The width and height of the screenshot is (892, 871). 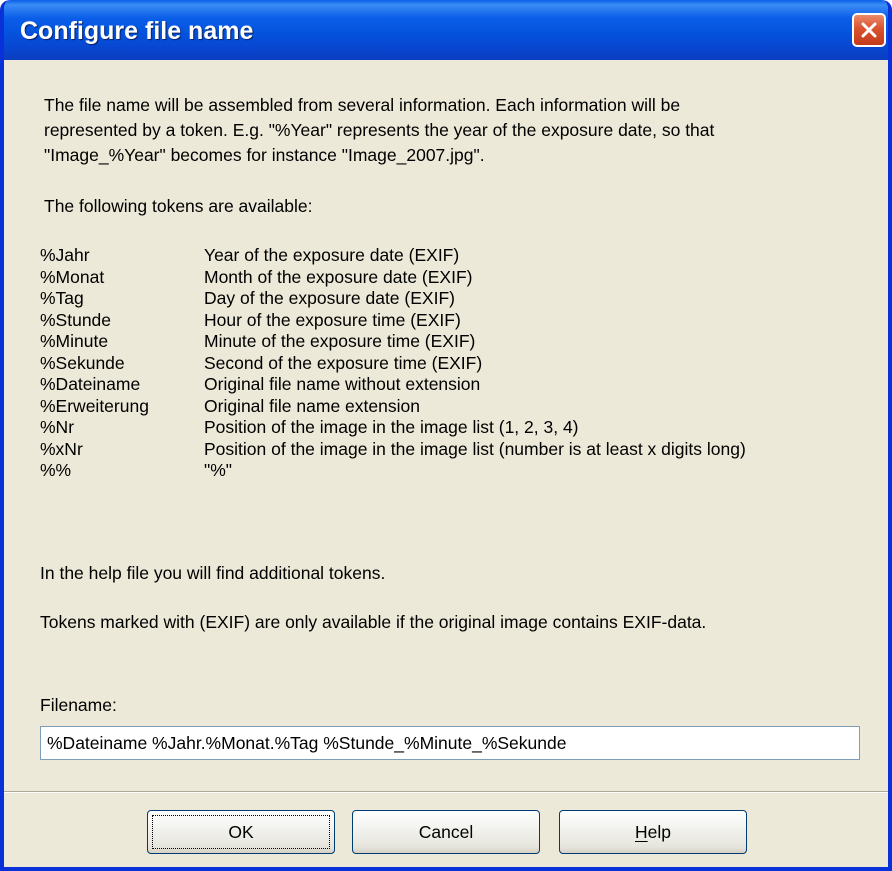 What do you see at coordinates (82, 362) in the screenshot?
I see `token-name: %Sekunde` at bounding box center [82, 362].